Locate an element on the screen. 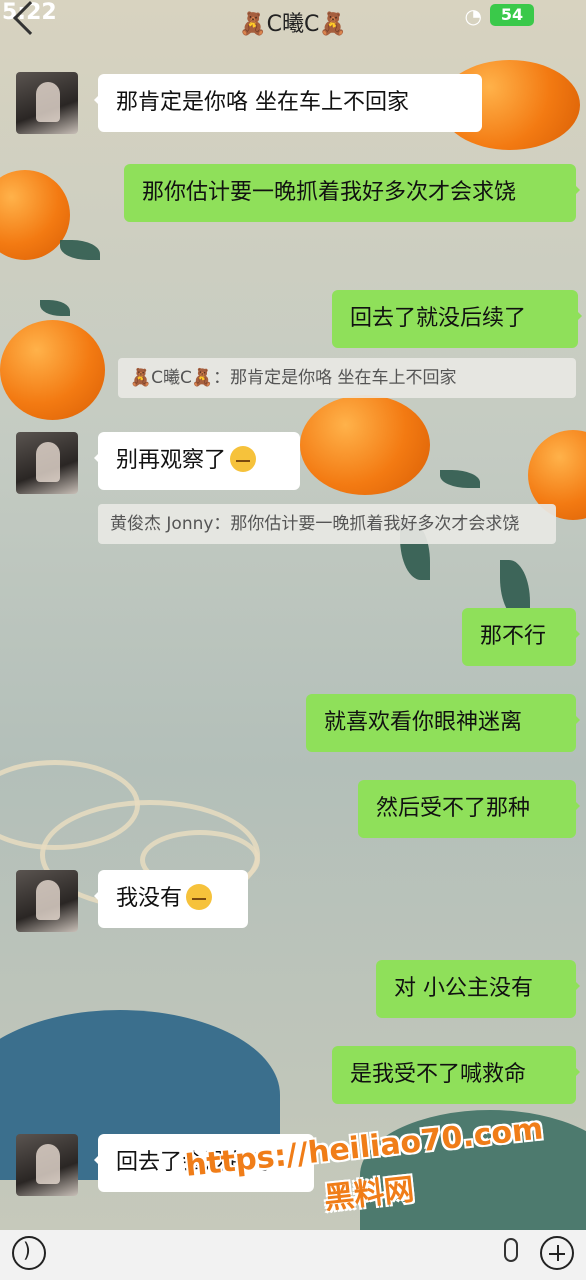 This screenshot has height=1280, width=586. message-bubble: 别再观察了 is located at coordinates (197, 461).